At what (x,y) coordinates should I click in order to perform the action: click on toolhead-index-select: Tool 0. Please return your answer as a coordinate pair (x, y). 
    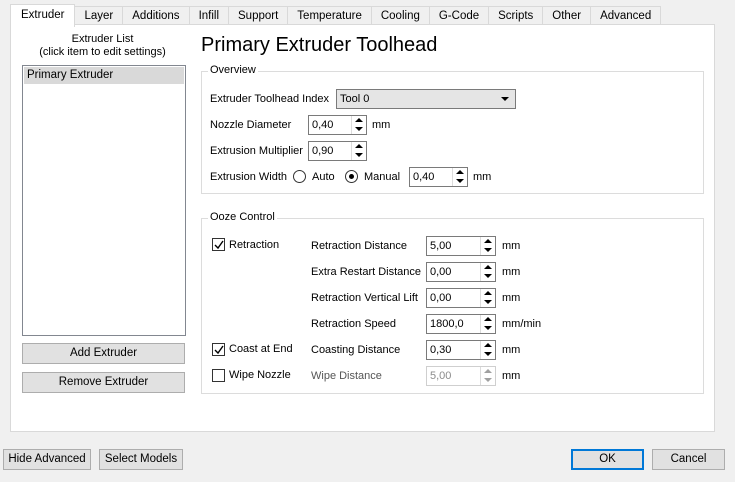
    Looking at the image, I should click on (426, 99).